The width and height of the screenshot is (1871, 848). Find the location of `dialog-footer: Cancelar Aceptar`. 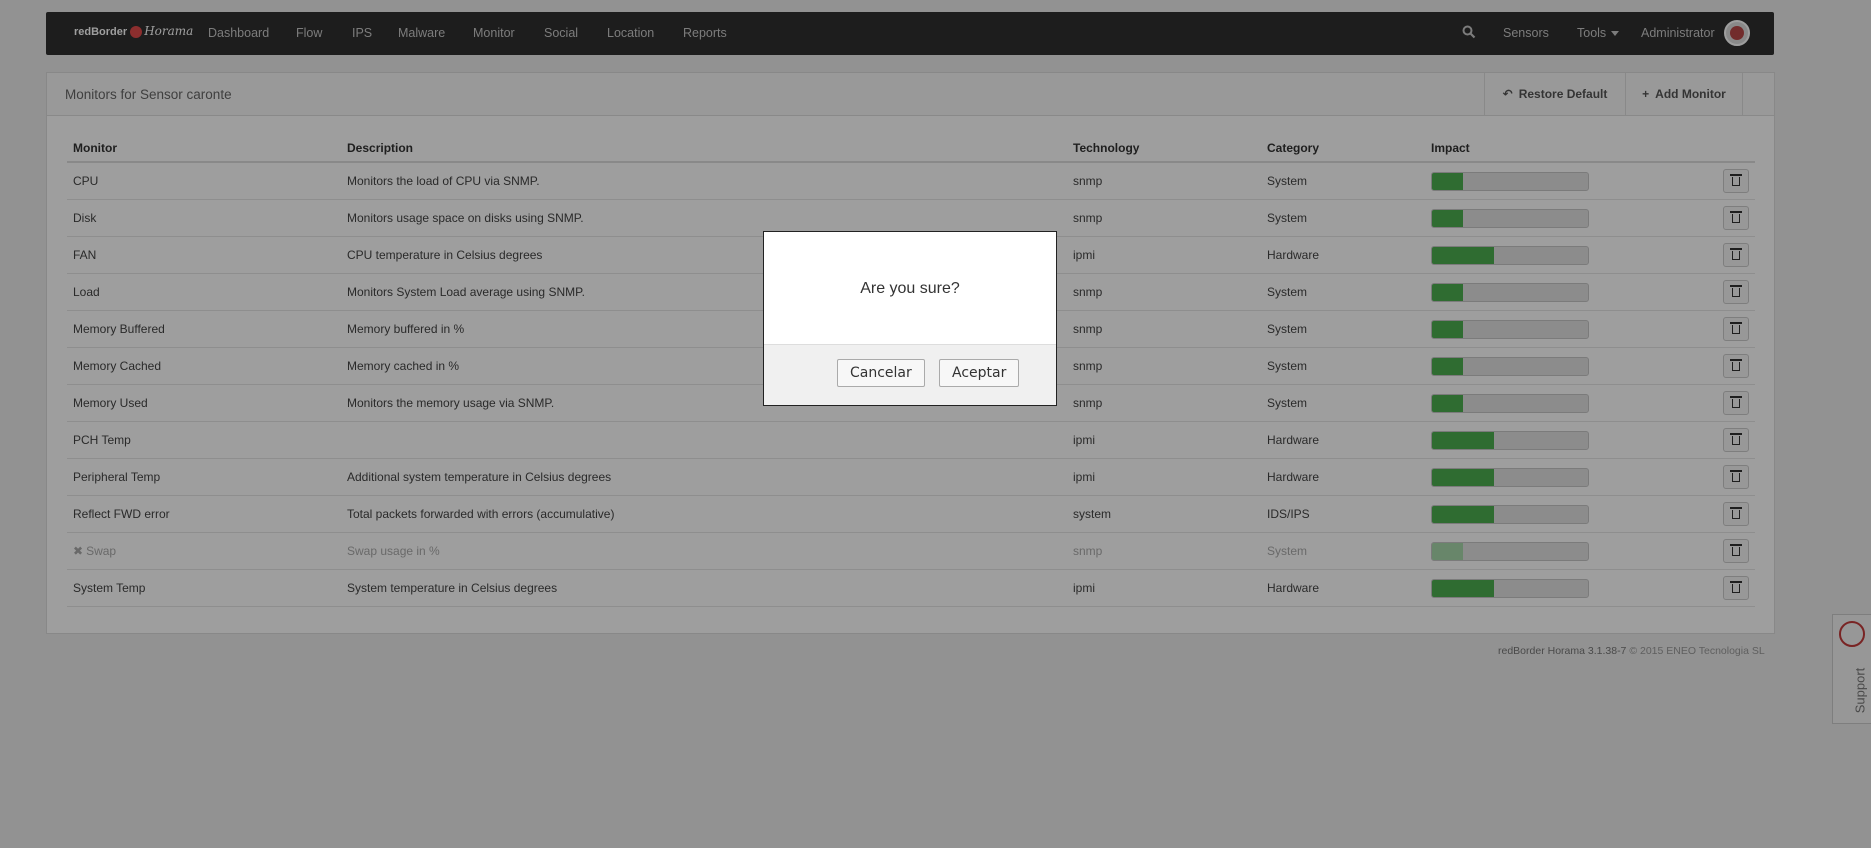

dialog-footer: Cancelar Aceptar is located at coordinates (910, 374).